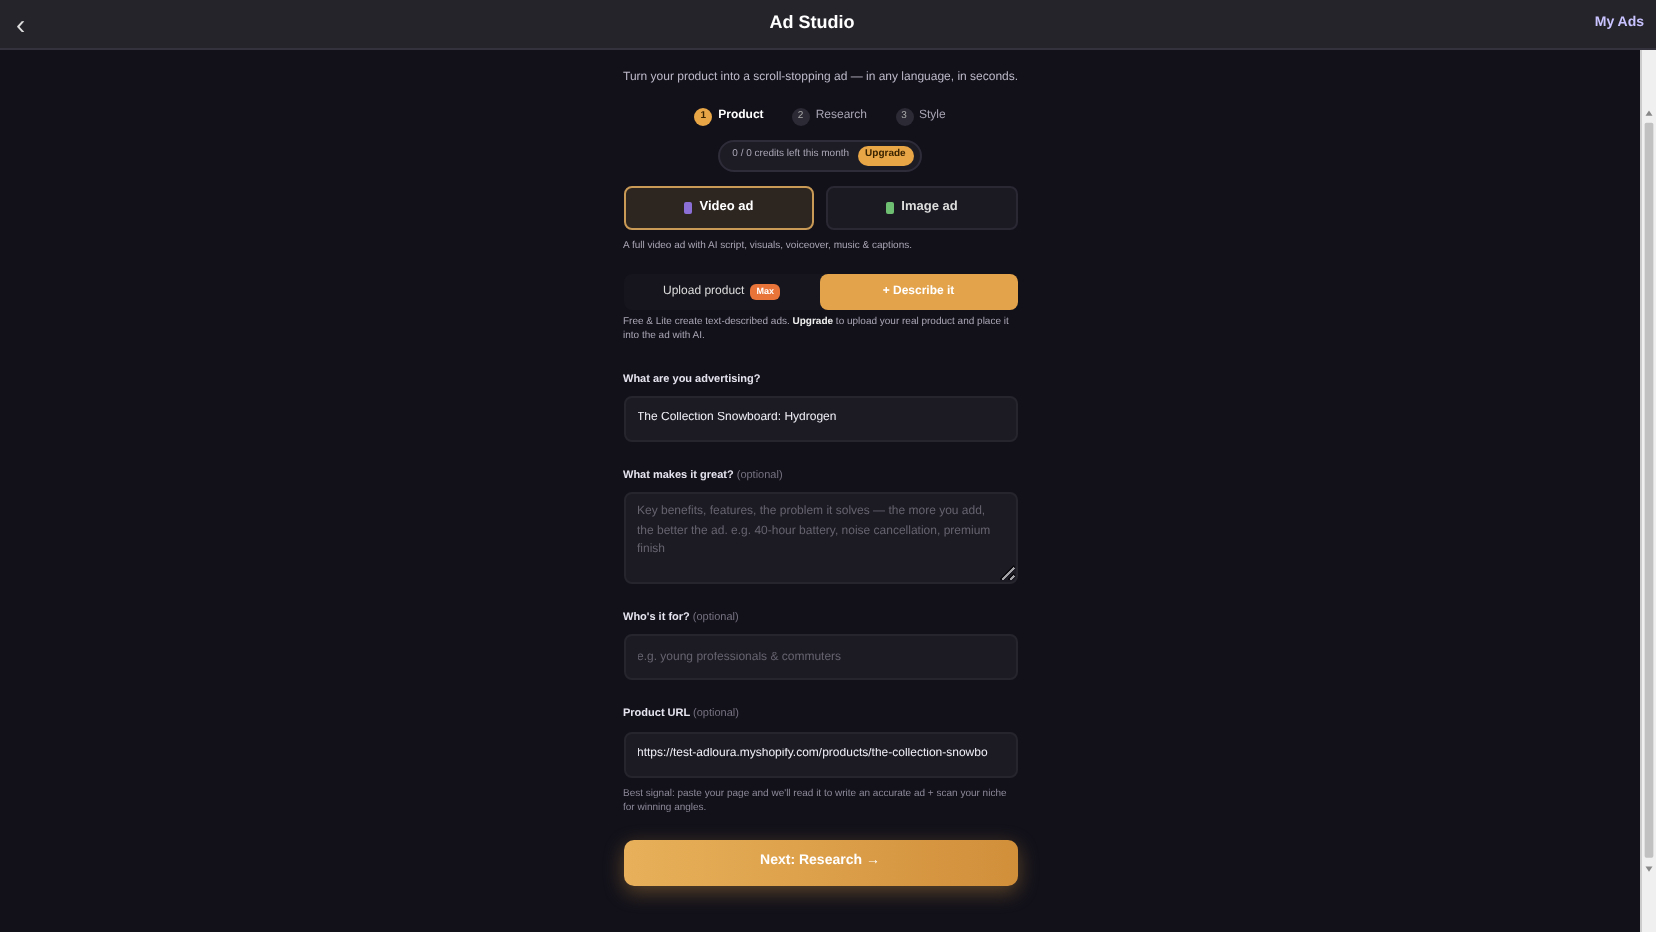  What do you see at coordinates (21, 24) in the screenshot?
I see `back-button: ‹` at bounding box center [21, 24].